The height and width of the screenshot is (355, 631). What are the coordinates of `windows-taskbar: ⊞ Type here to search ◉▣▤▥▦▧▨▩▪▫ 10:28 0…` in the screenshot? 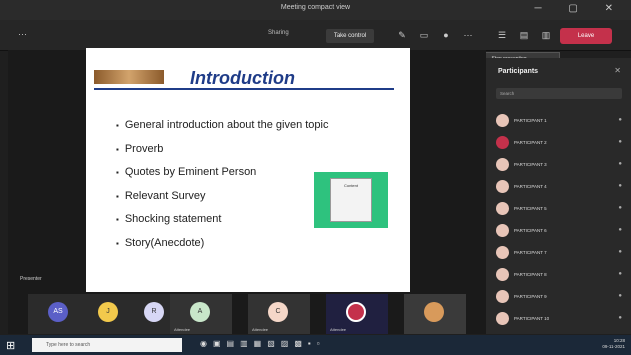 It's located at (315, 345).